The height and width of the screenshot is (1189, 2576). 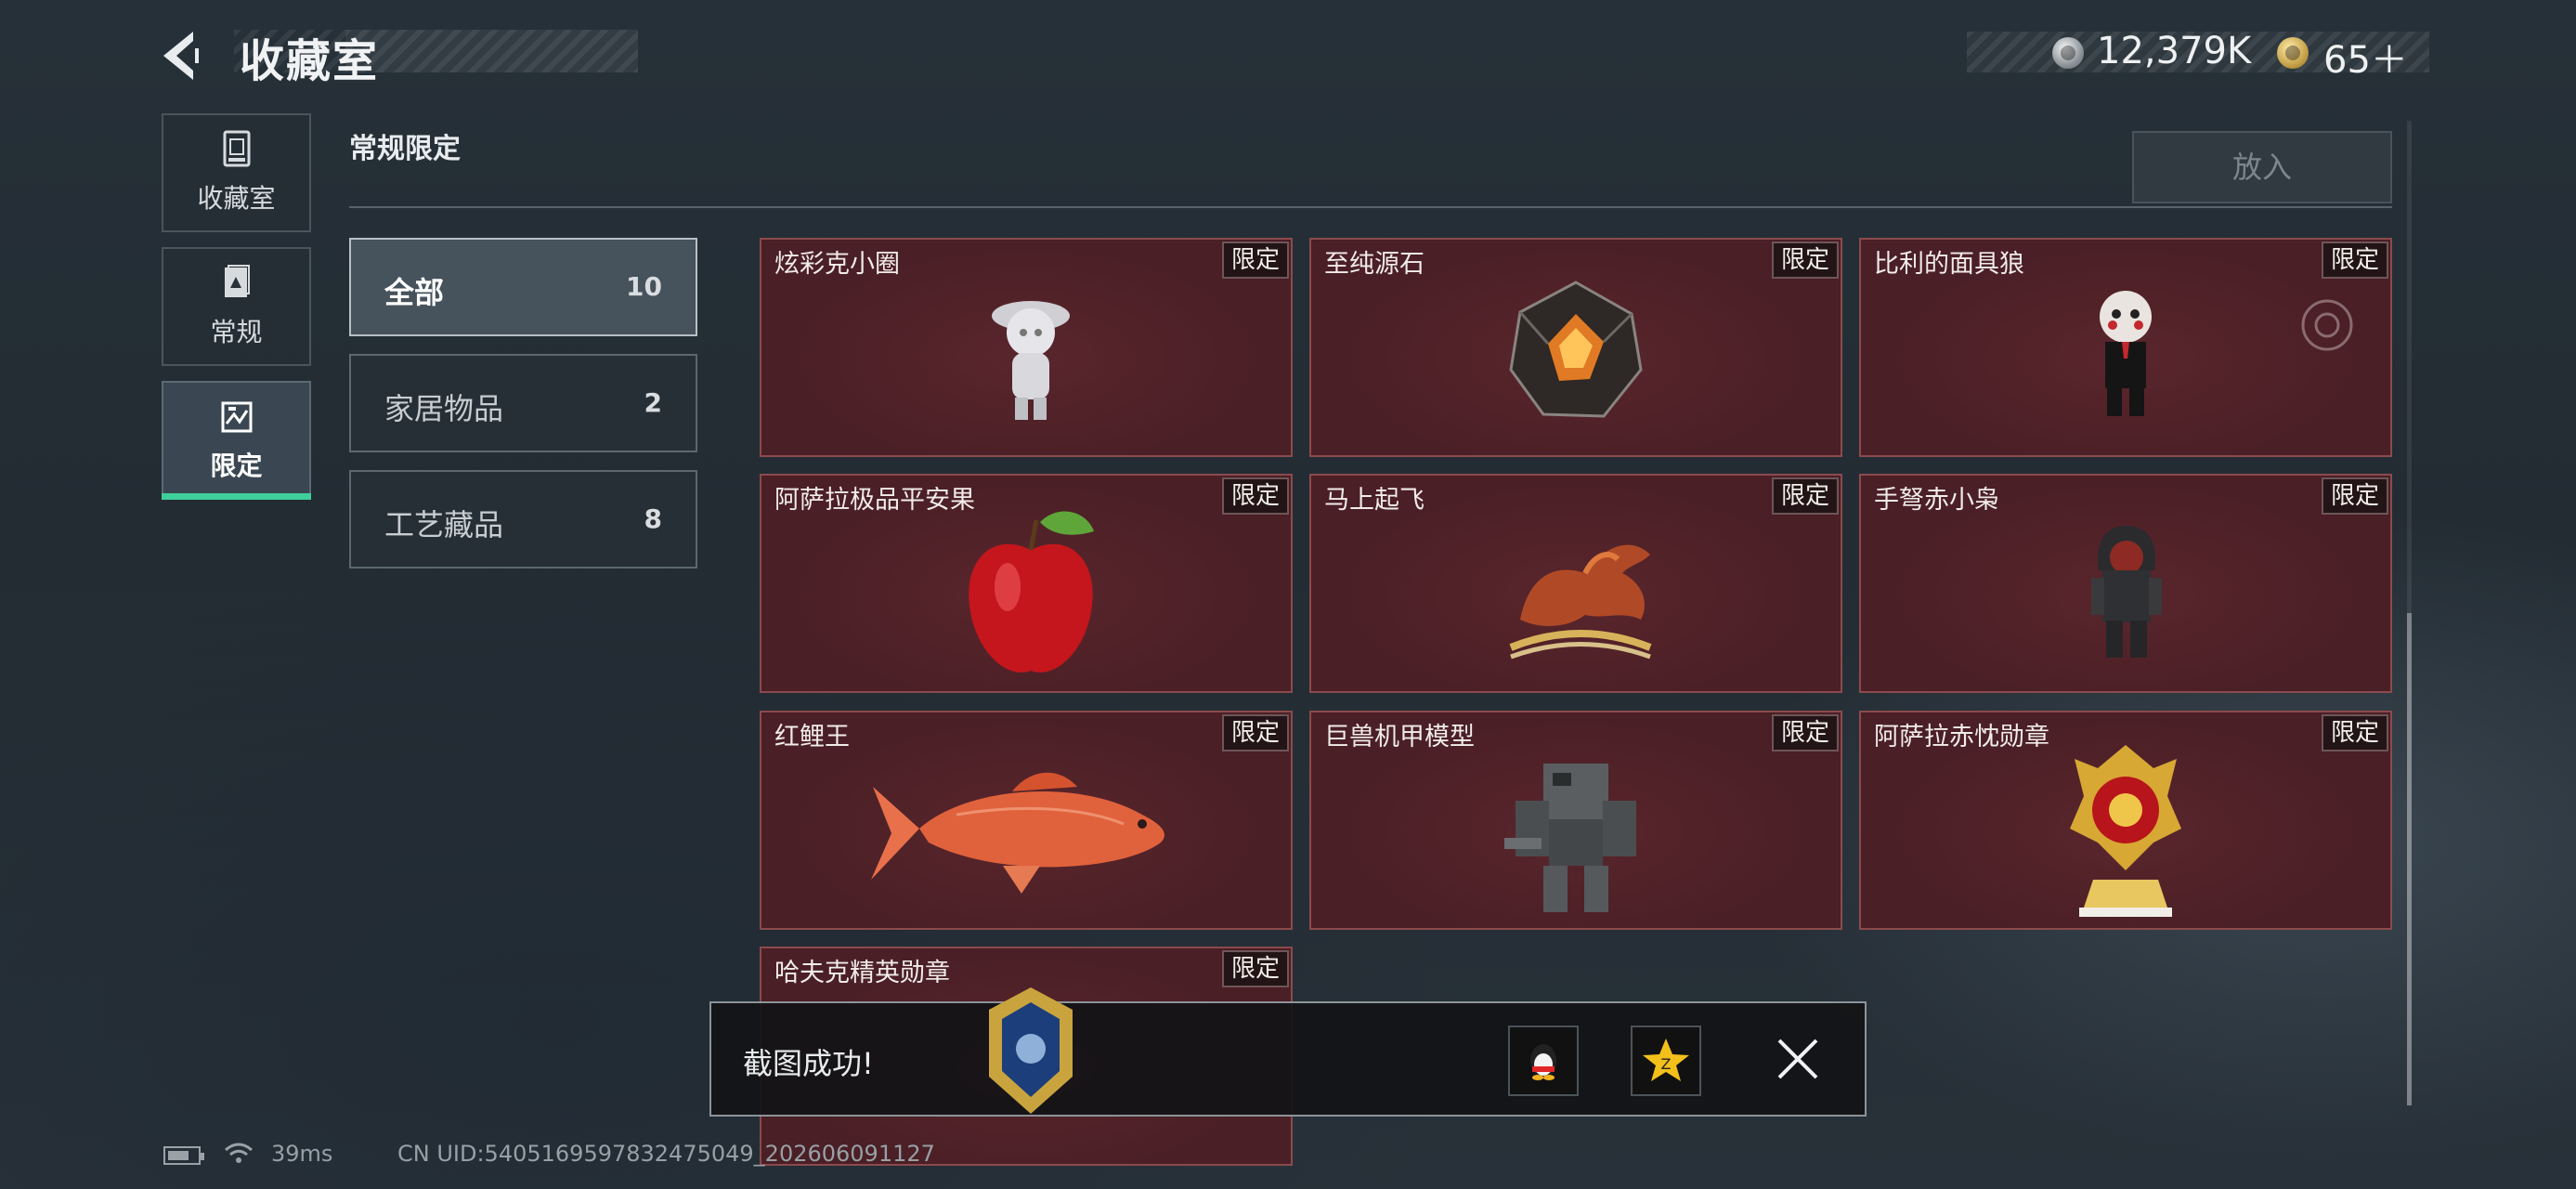 I want to click on item-name: 马上起飞, so click(x=1374, y=501).